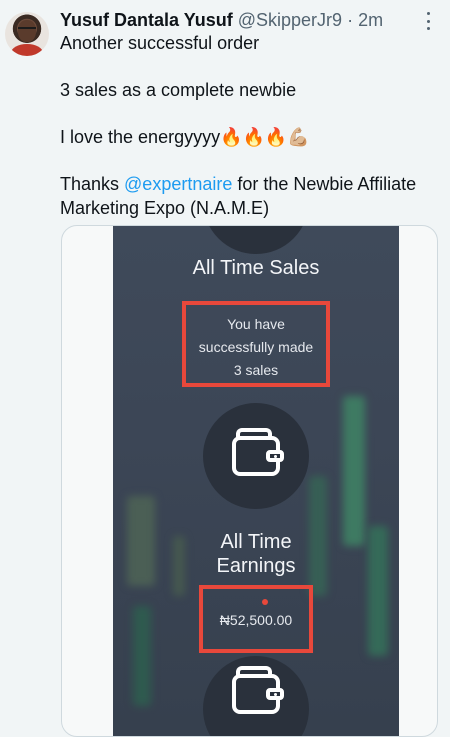  Describe the element at coordinates (256, 347) in the screenshot. I see `sales-line: successfully made` at that location.